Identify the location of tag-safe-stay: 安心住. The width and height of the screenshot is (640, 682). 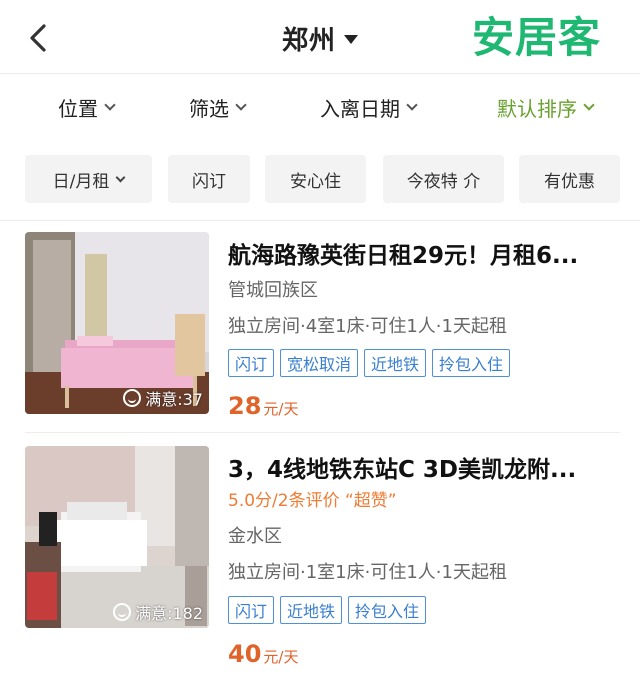
(315, 179).